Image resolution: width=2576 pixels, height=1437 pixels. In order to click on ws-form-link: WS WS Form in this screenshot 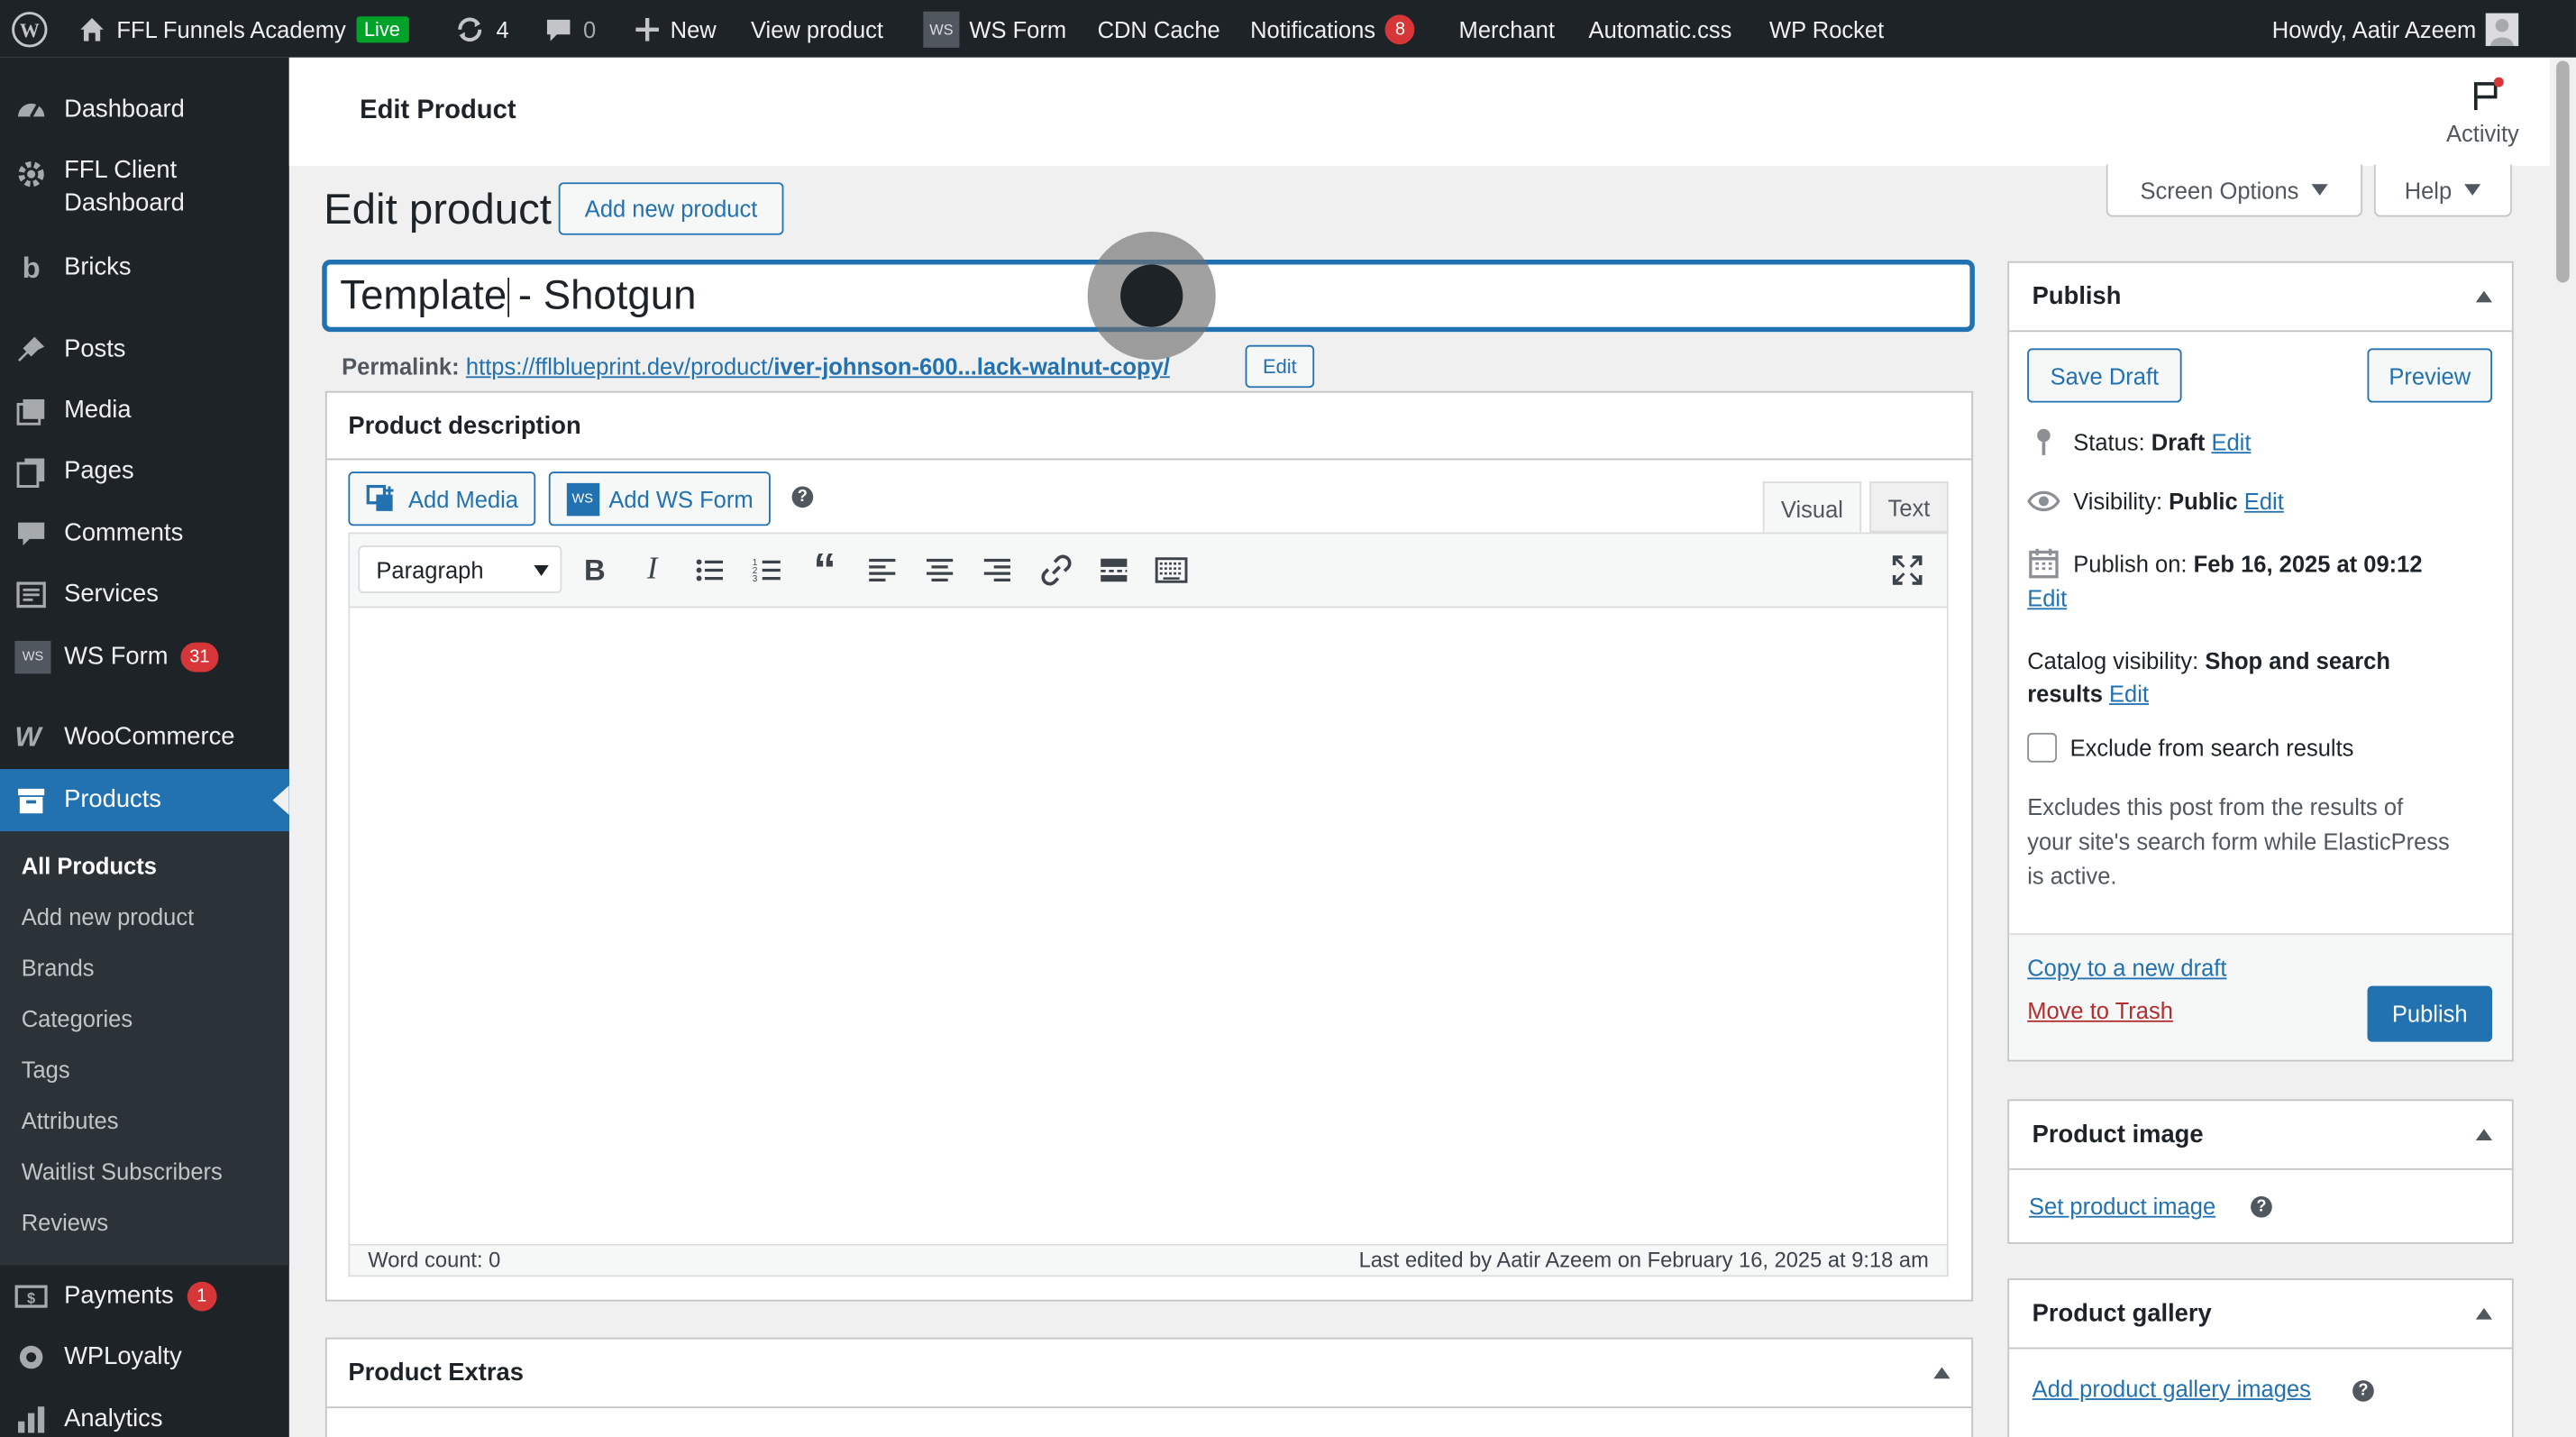, I will do `click(995, 29)`.